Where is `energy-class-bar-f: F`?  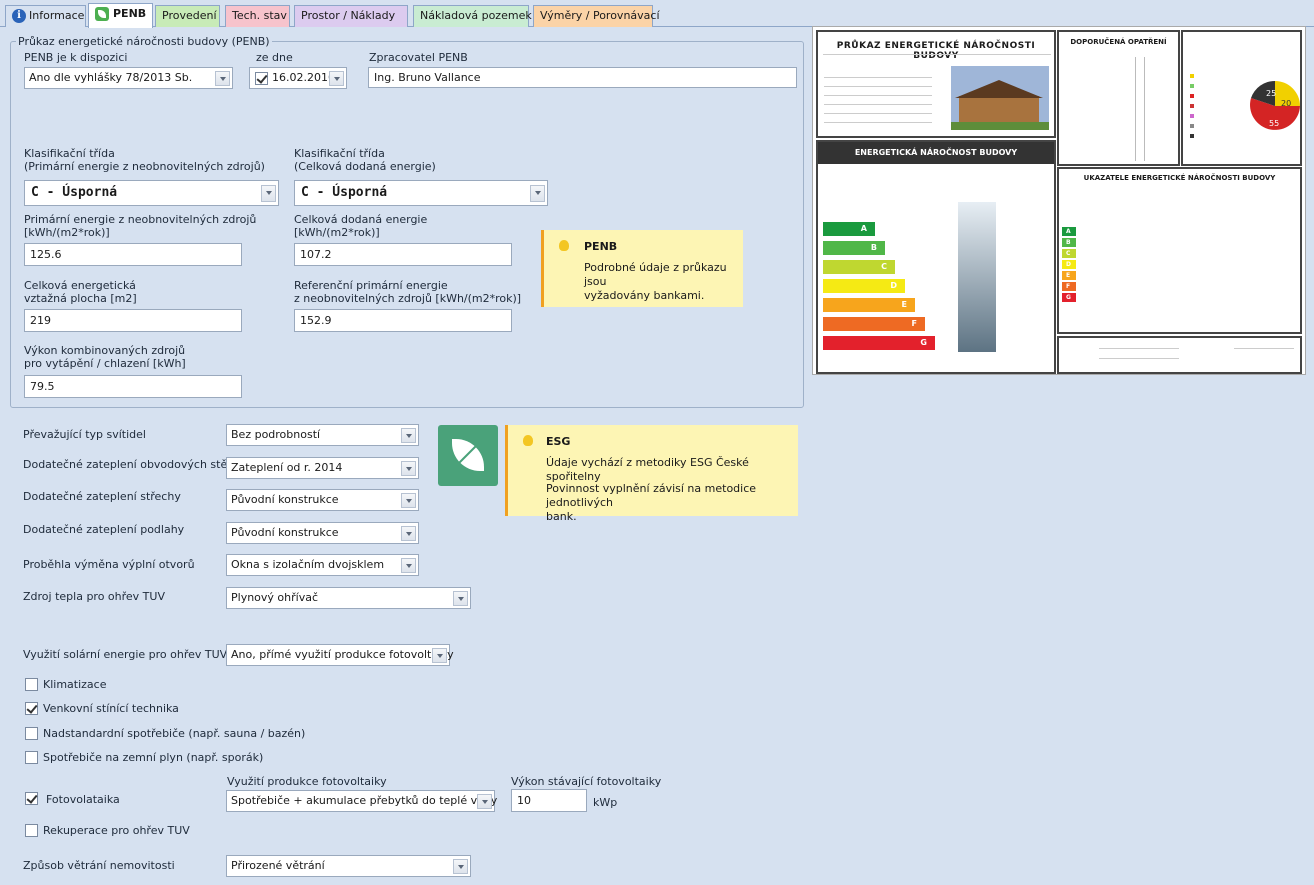 energy-class-bar-f: F is located at coordinates (874, 324).